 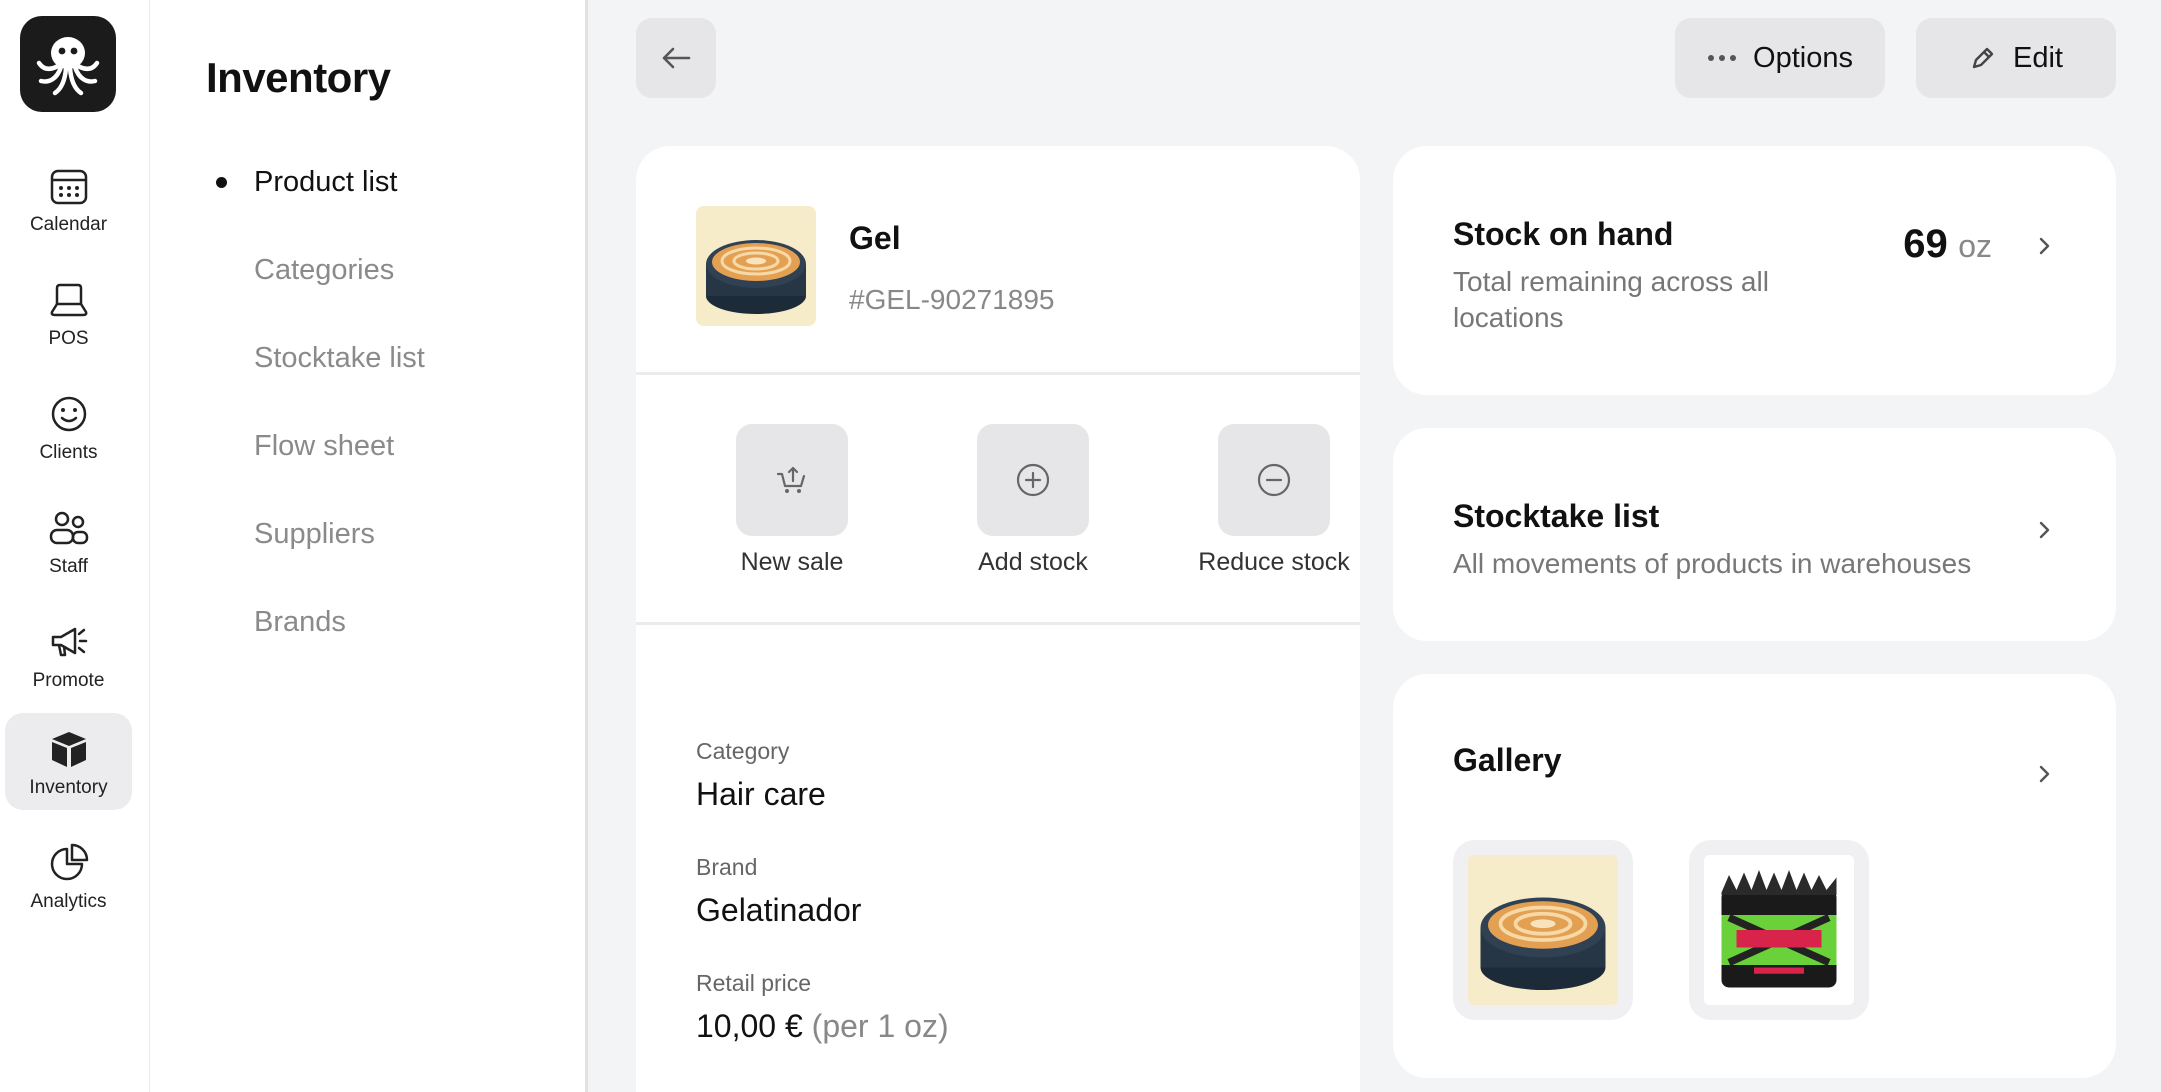 I want to click on calendar-icon, so click(x=68, y=187).